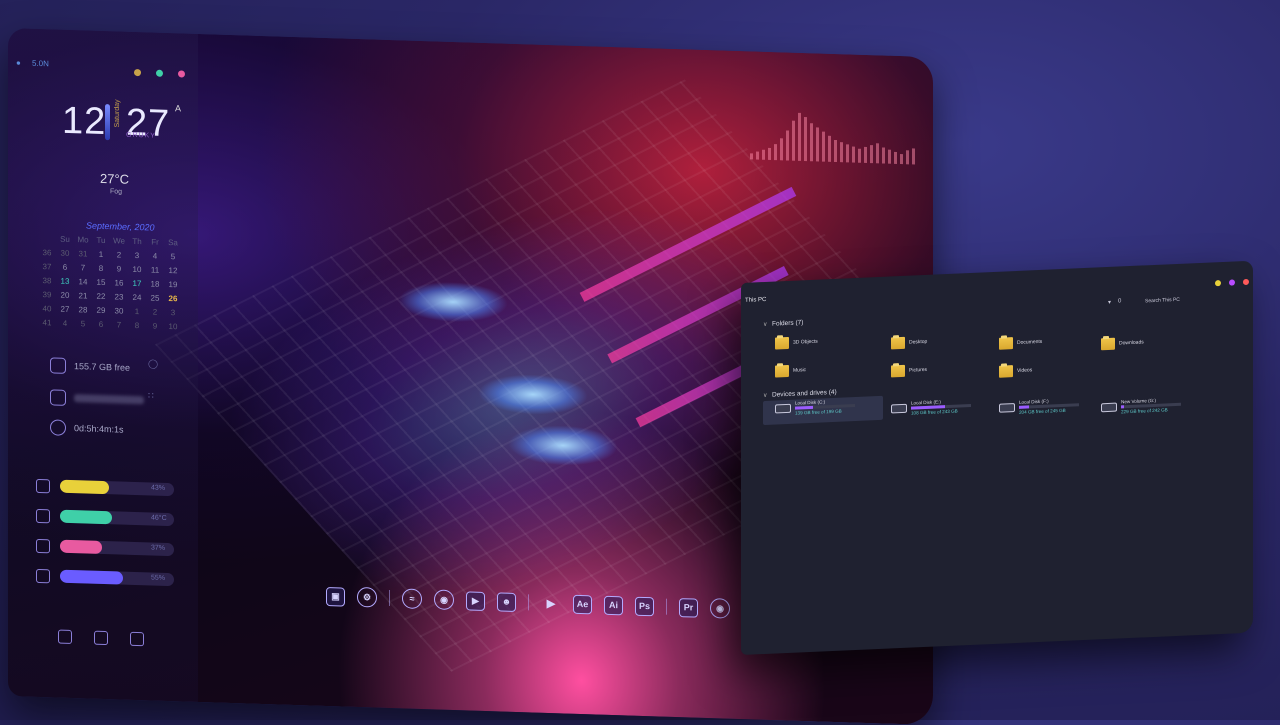  What do you see at coordinates (1020, 343) in the screenshot?
I see `folder-documents: Documents` at bounding box center [1020, 343].